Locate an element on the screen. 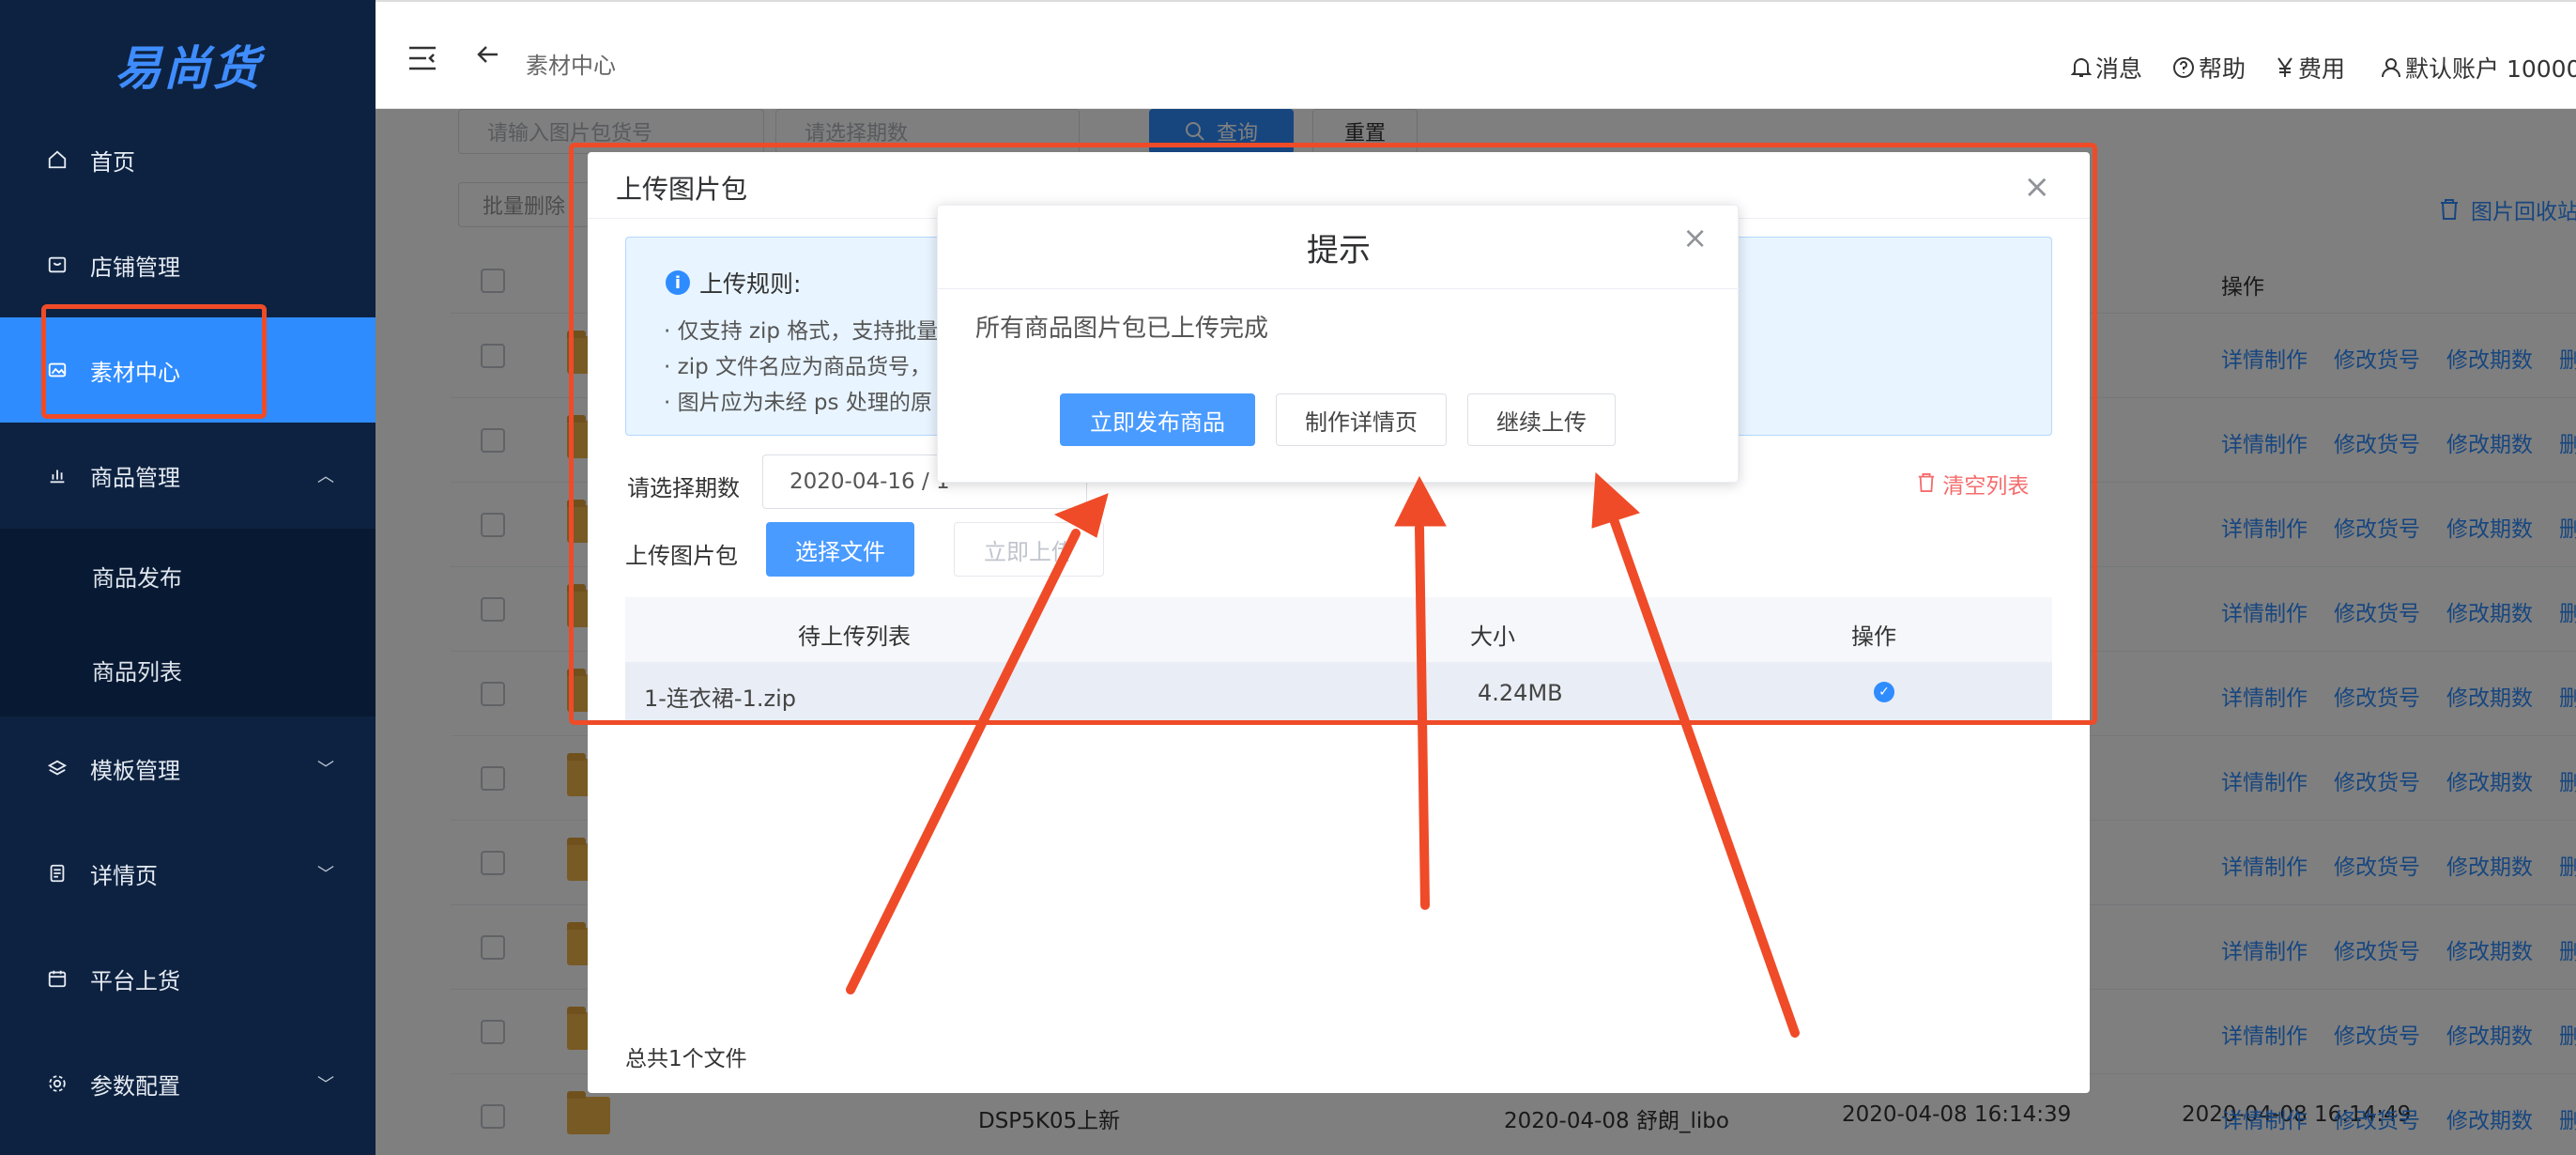 This screenshot has width=2576, height=1155. rule-line: · zip 文件名应为商品货号， is located at coordinates (798, 367).